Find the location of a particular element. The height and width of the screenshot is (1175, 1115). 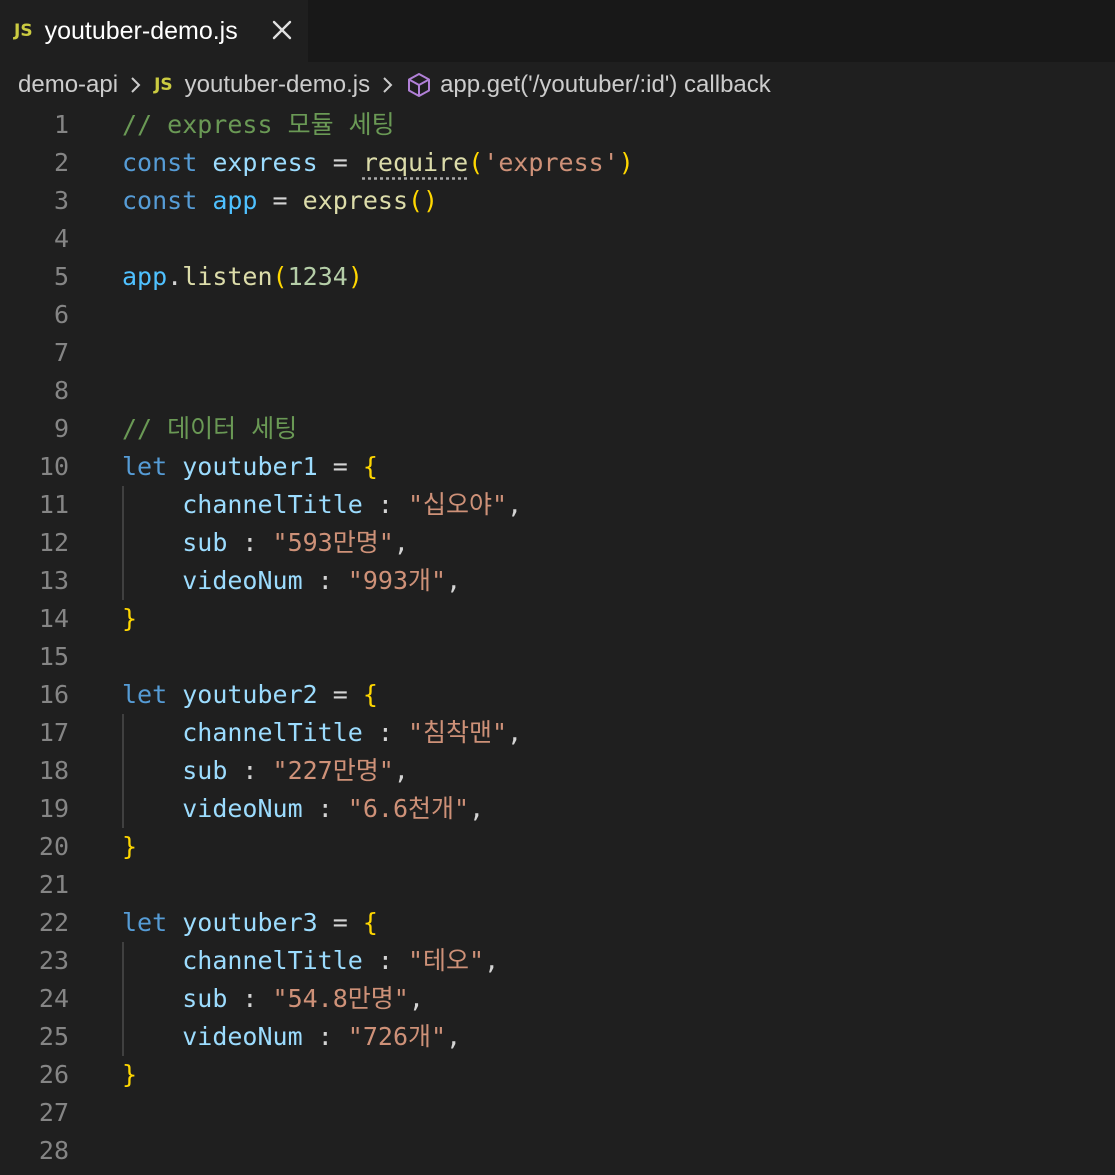

editor-tab-youtuber-demo: JS youtuber-demo.js is located at coordinates (154, 31).